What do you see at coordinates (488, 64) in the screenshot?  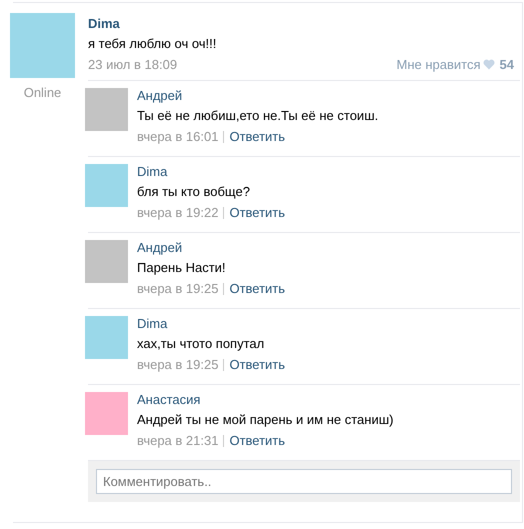 I see `heart-icon` at bounding box center [488, 64].